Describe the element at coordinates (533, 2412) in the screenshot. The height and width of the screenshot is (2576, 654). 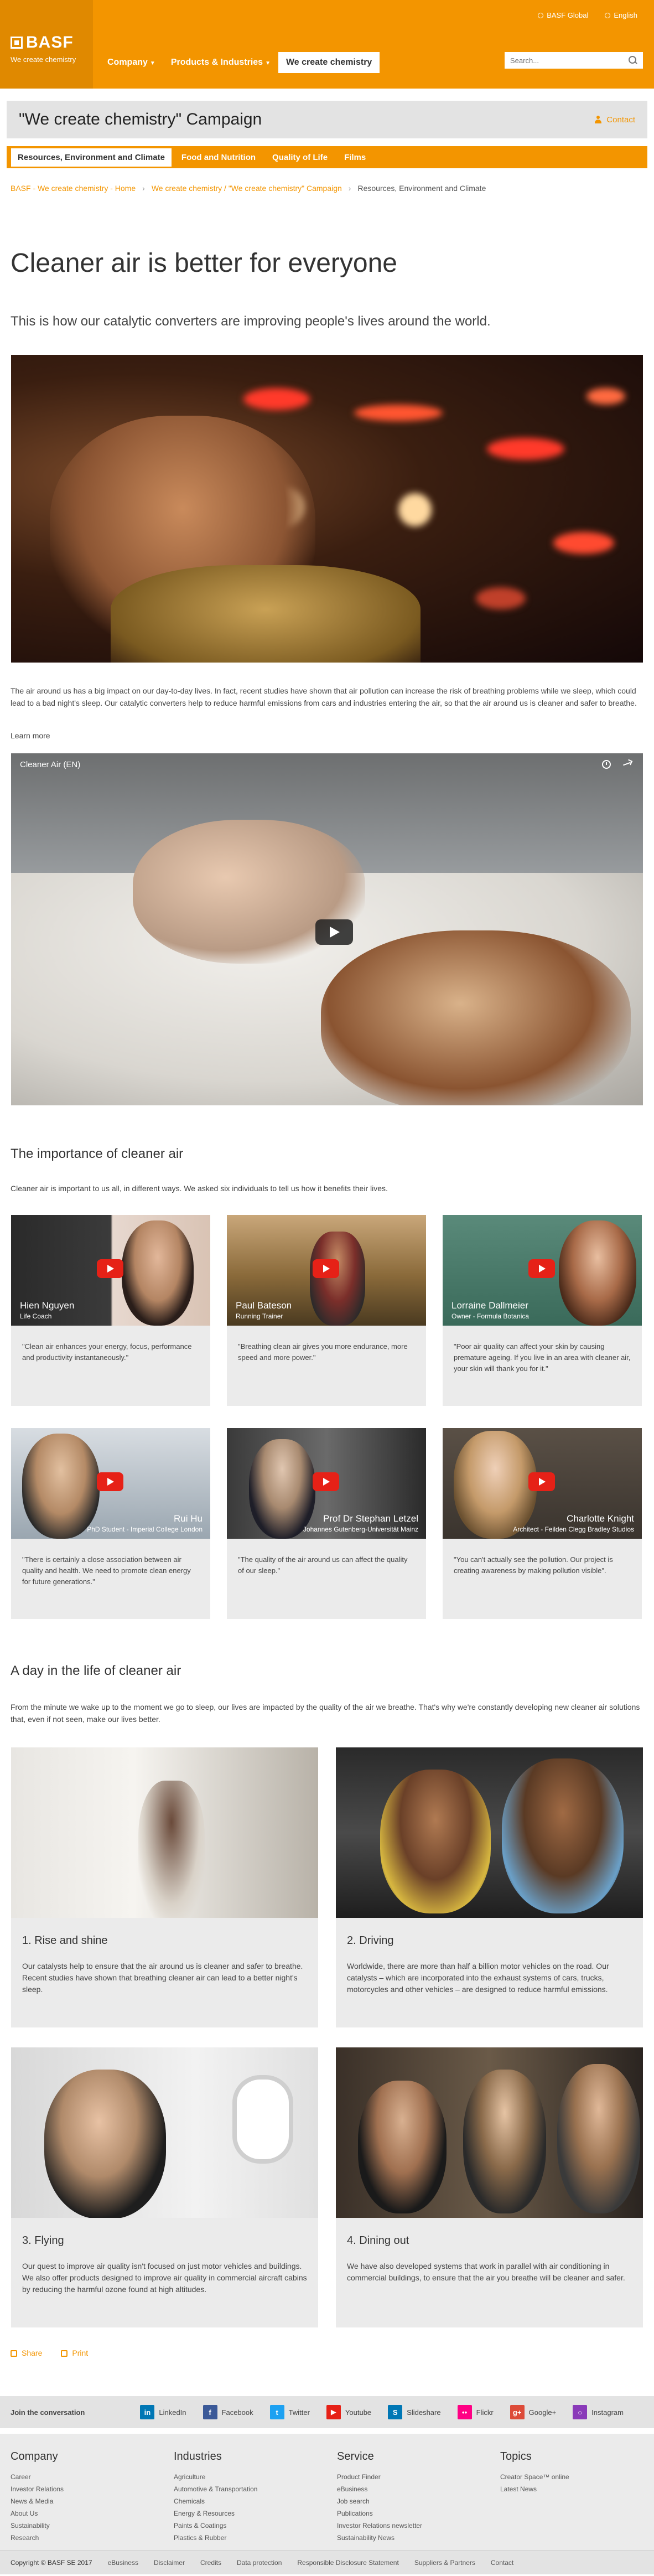
I see `social-link-google-: g+ Google+` at that location.